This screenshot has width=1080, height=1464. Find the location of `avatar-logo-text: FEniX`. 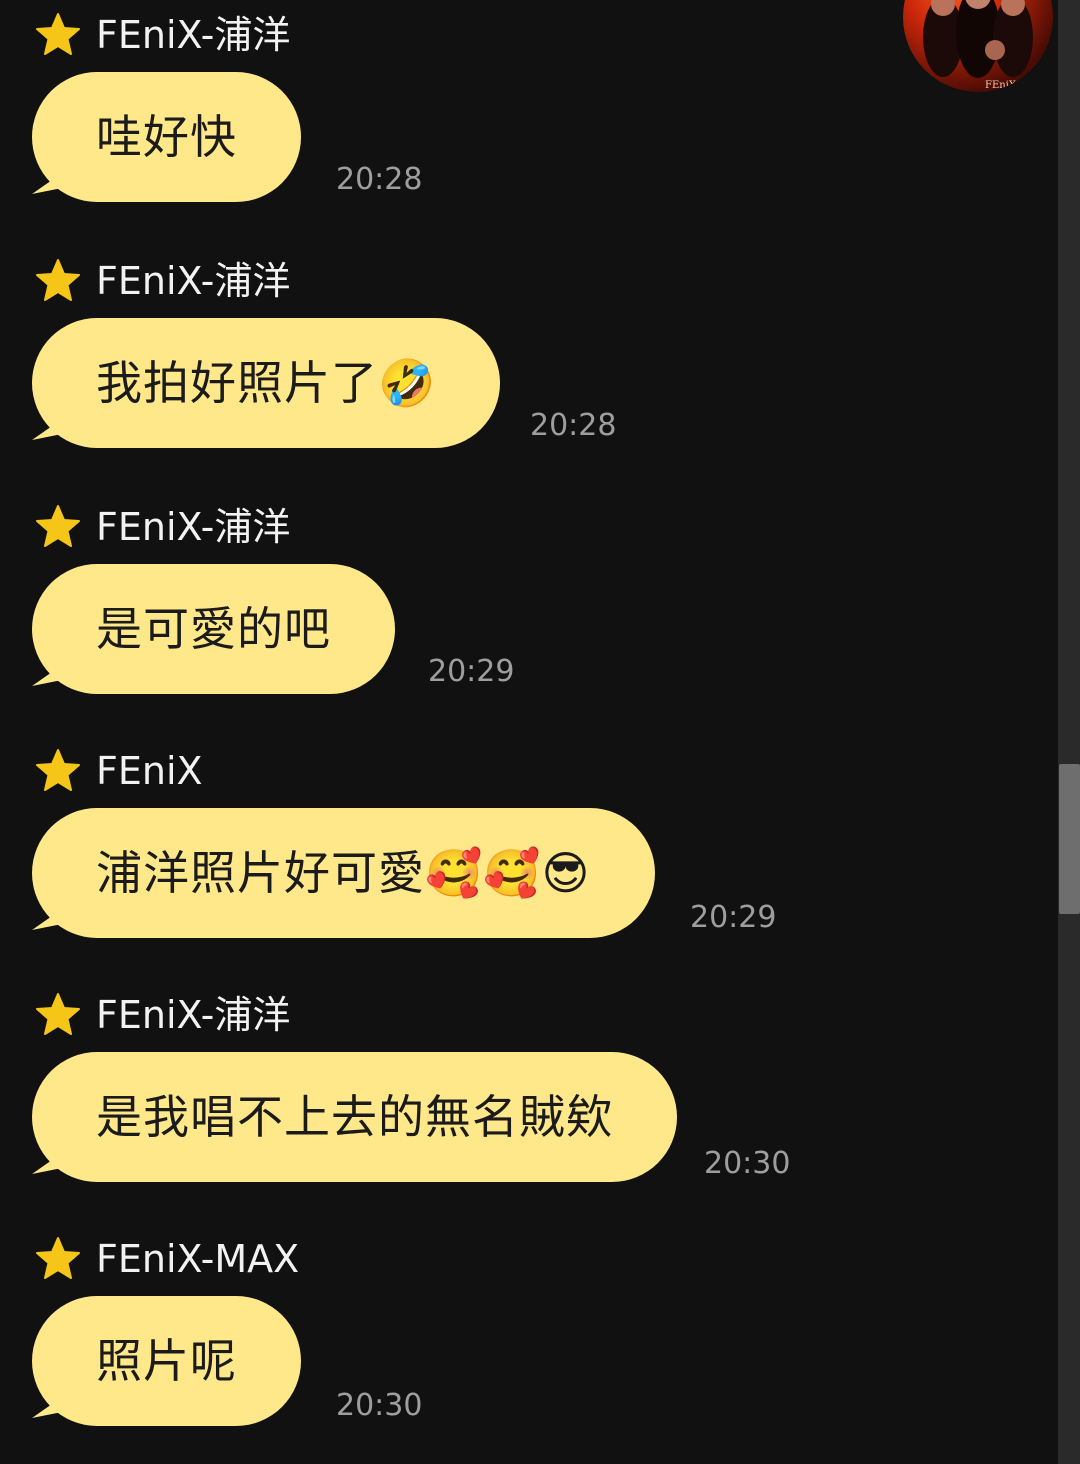

avatar-logo-text: FEniX is located at coordinates (1001, 85).